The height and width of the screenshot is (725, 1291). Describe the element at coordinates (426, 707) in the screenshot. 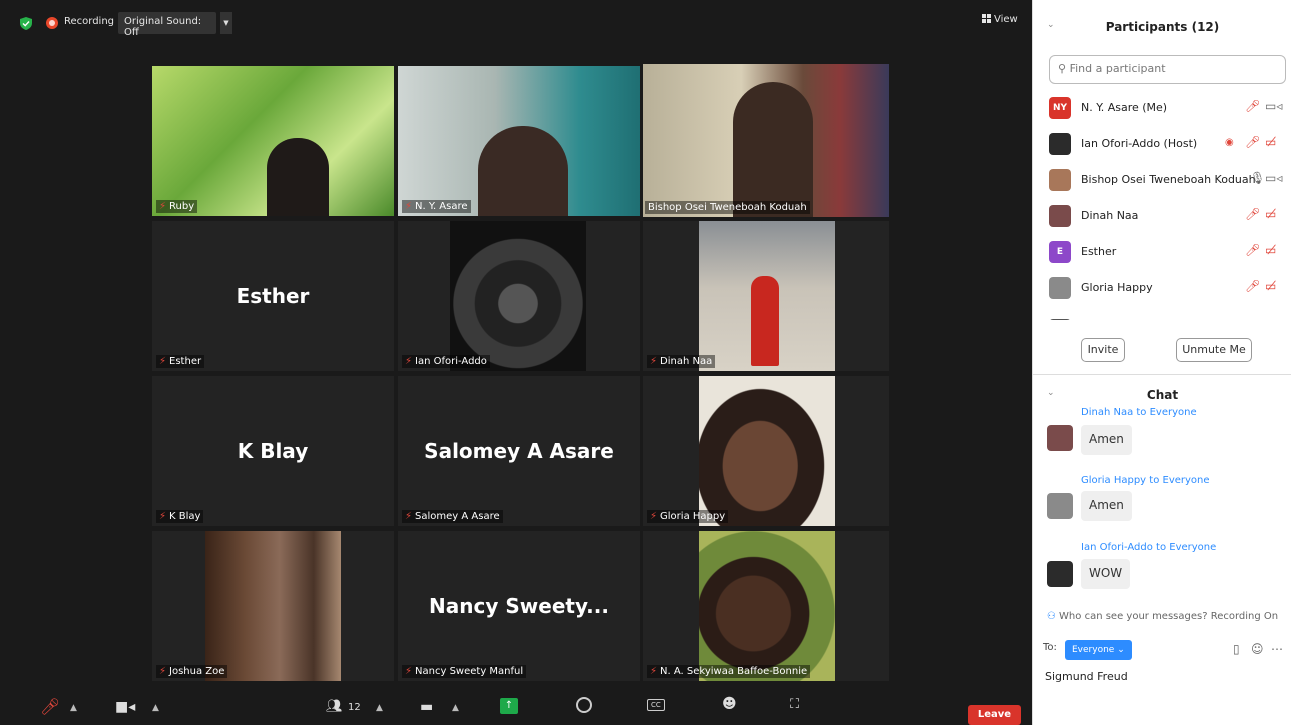

I see `chat-icon: ▬` at that location.